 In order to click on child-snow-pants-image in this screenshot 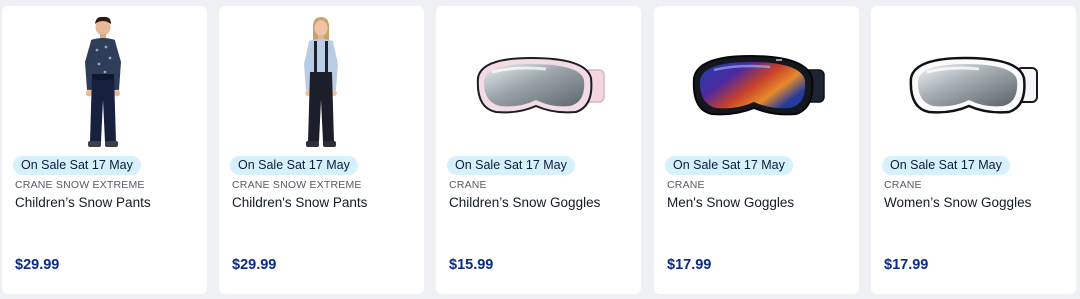, I will do `click(103, 81)`.